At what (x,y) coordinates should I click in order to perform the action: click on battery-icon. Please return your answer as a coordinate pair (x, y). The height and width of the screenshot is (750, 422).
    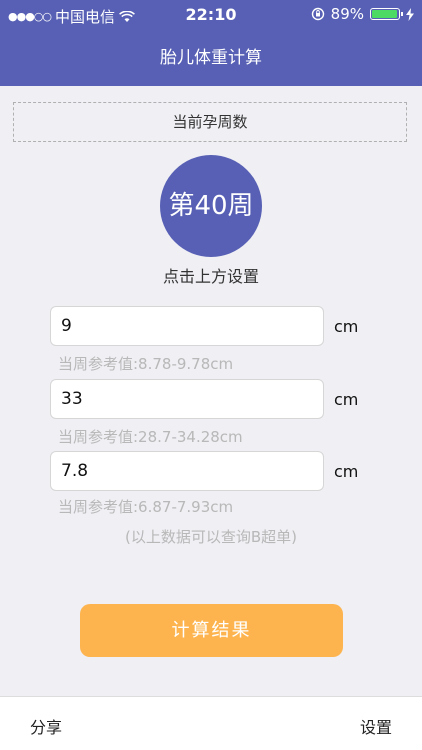
    Looking at the image, I should click on (386, 14).